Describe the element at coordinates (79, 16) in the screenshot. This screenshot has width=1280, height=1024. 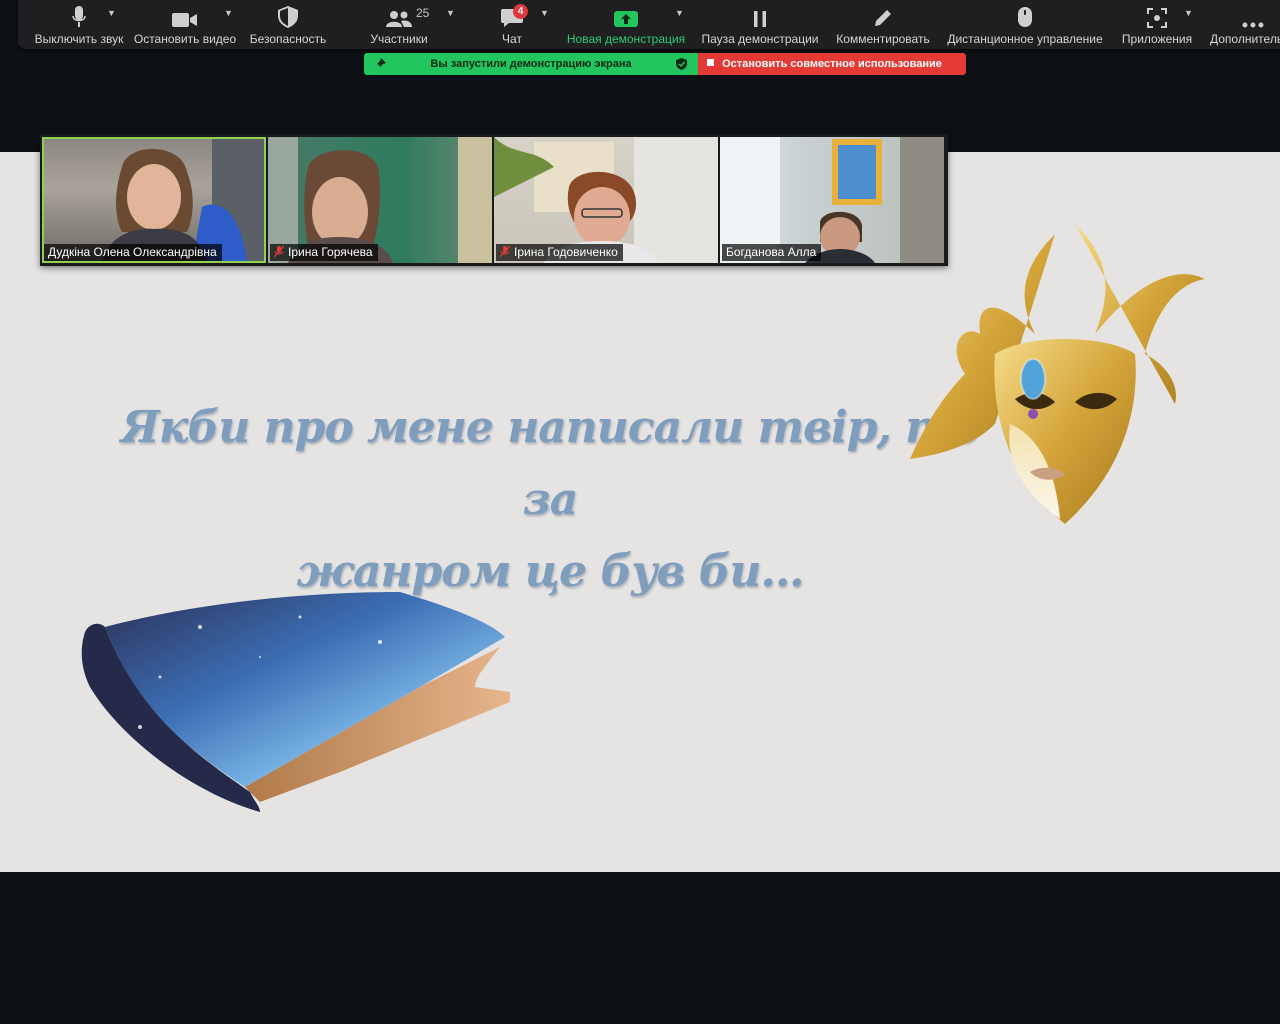
I see `microphone-icon` at that location.